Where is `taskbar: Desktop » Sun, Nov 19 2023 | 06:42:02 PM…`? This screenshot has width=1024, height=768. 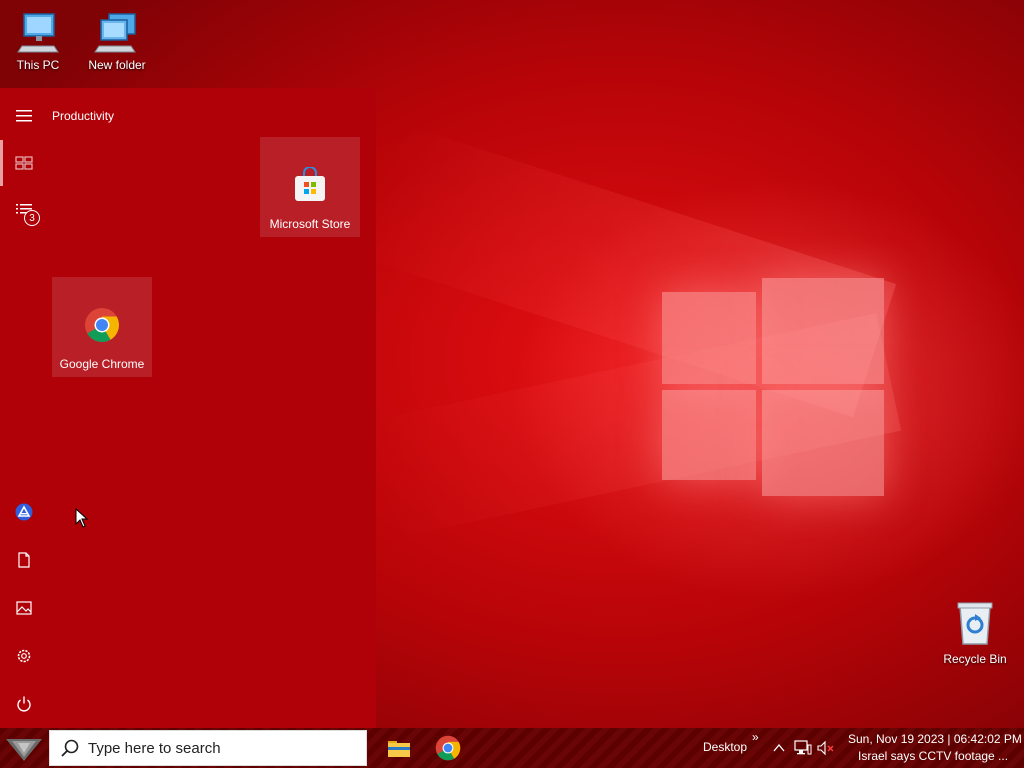
taskbar: Desktop » Sun, Nov 19 2023 | 06:42:02 PM… is located at coordinates (512, 748).